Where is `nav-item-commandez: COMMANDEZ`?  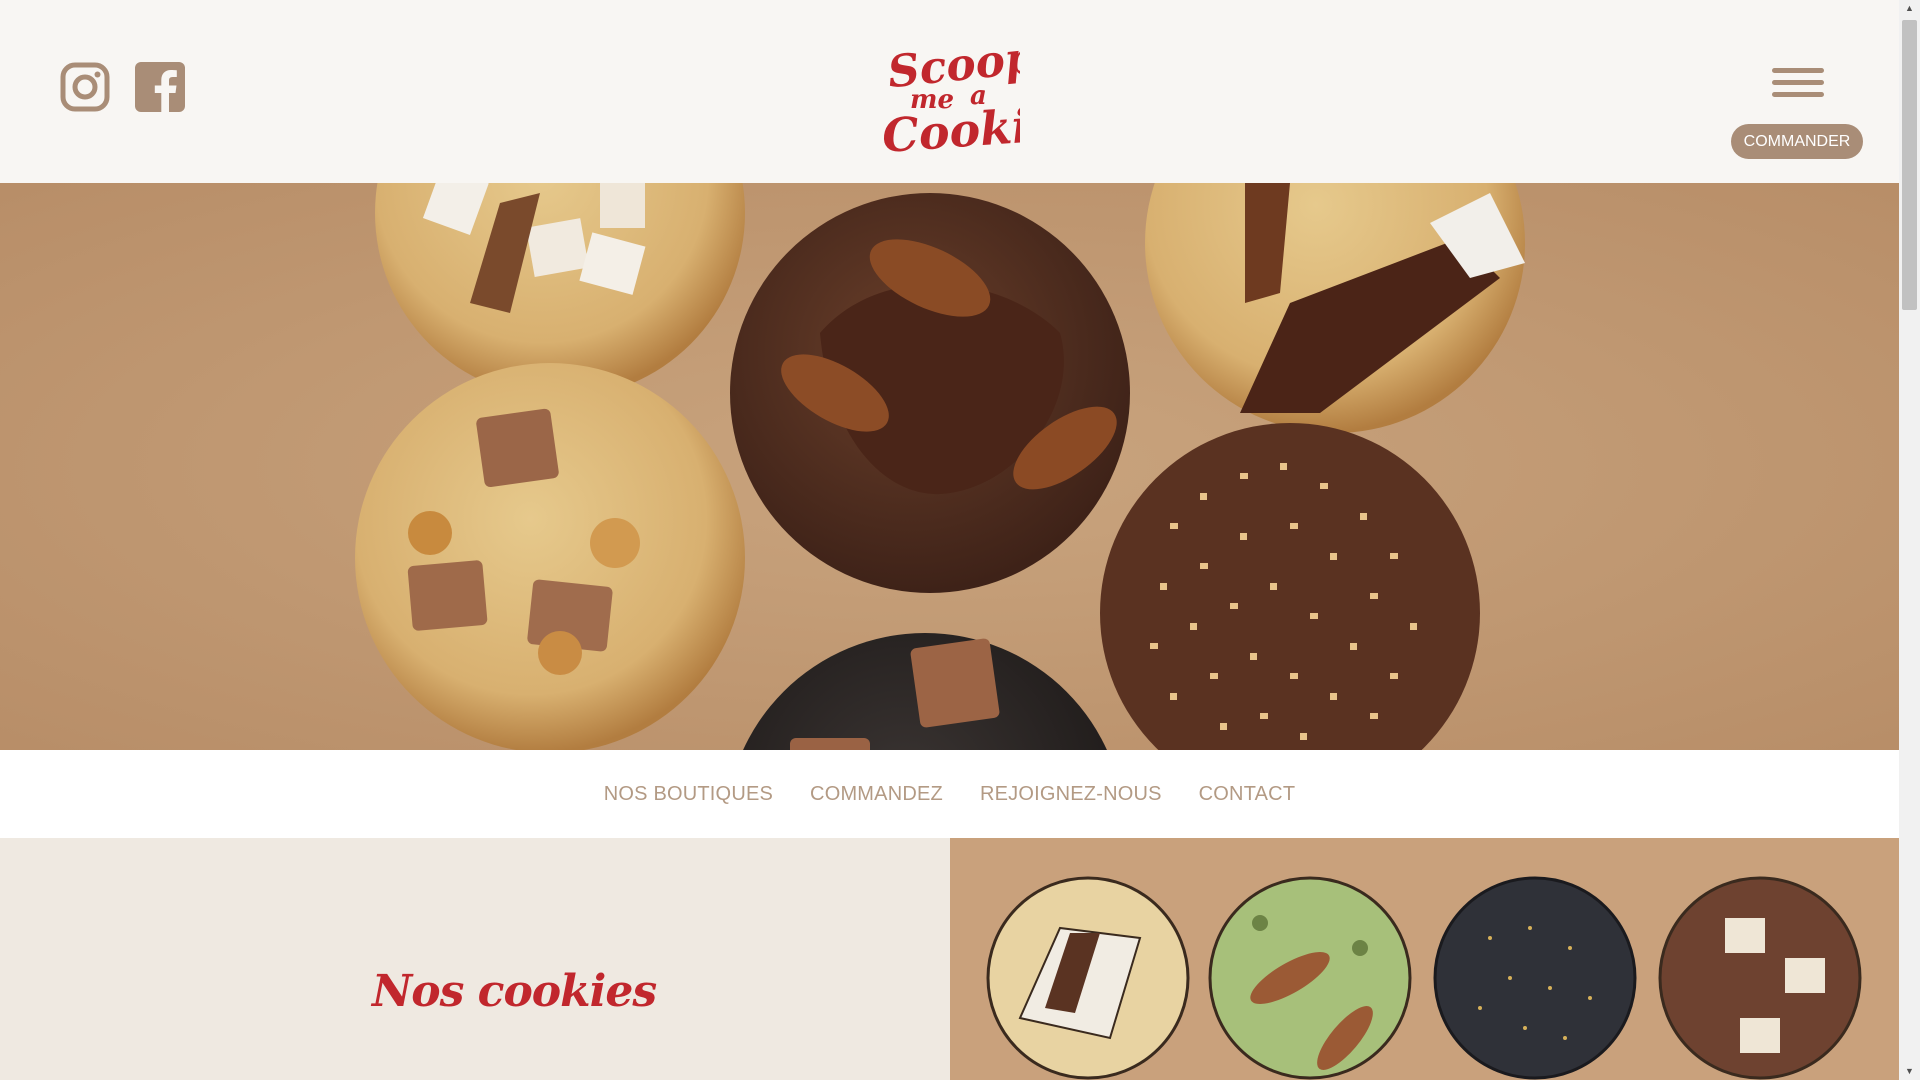
nav-item-commandez: COMMANDEZ is located at coordinates (876, 794).